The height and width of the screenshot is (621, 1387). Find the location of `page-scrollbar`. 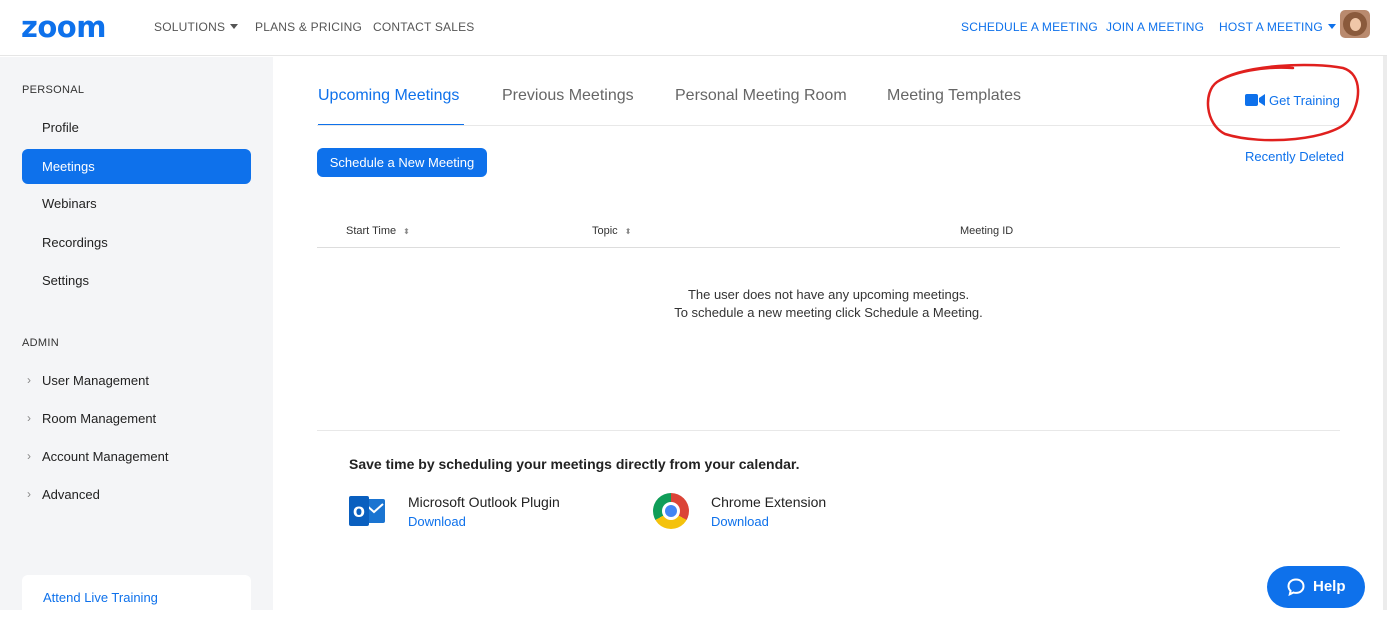

page-scrollbar is located at coordinates (1385, 333).